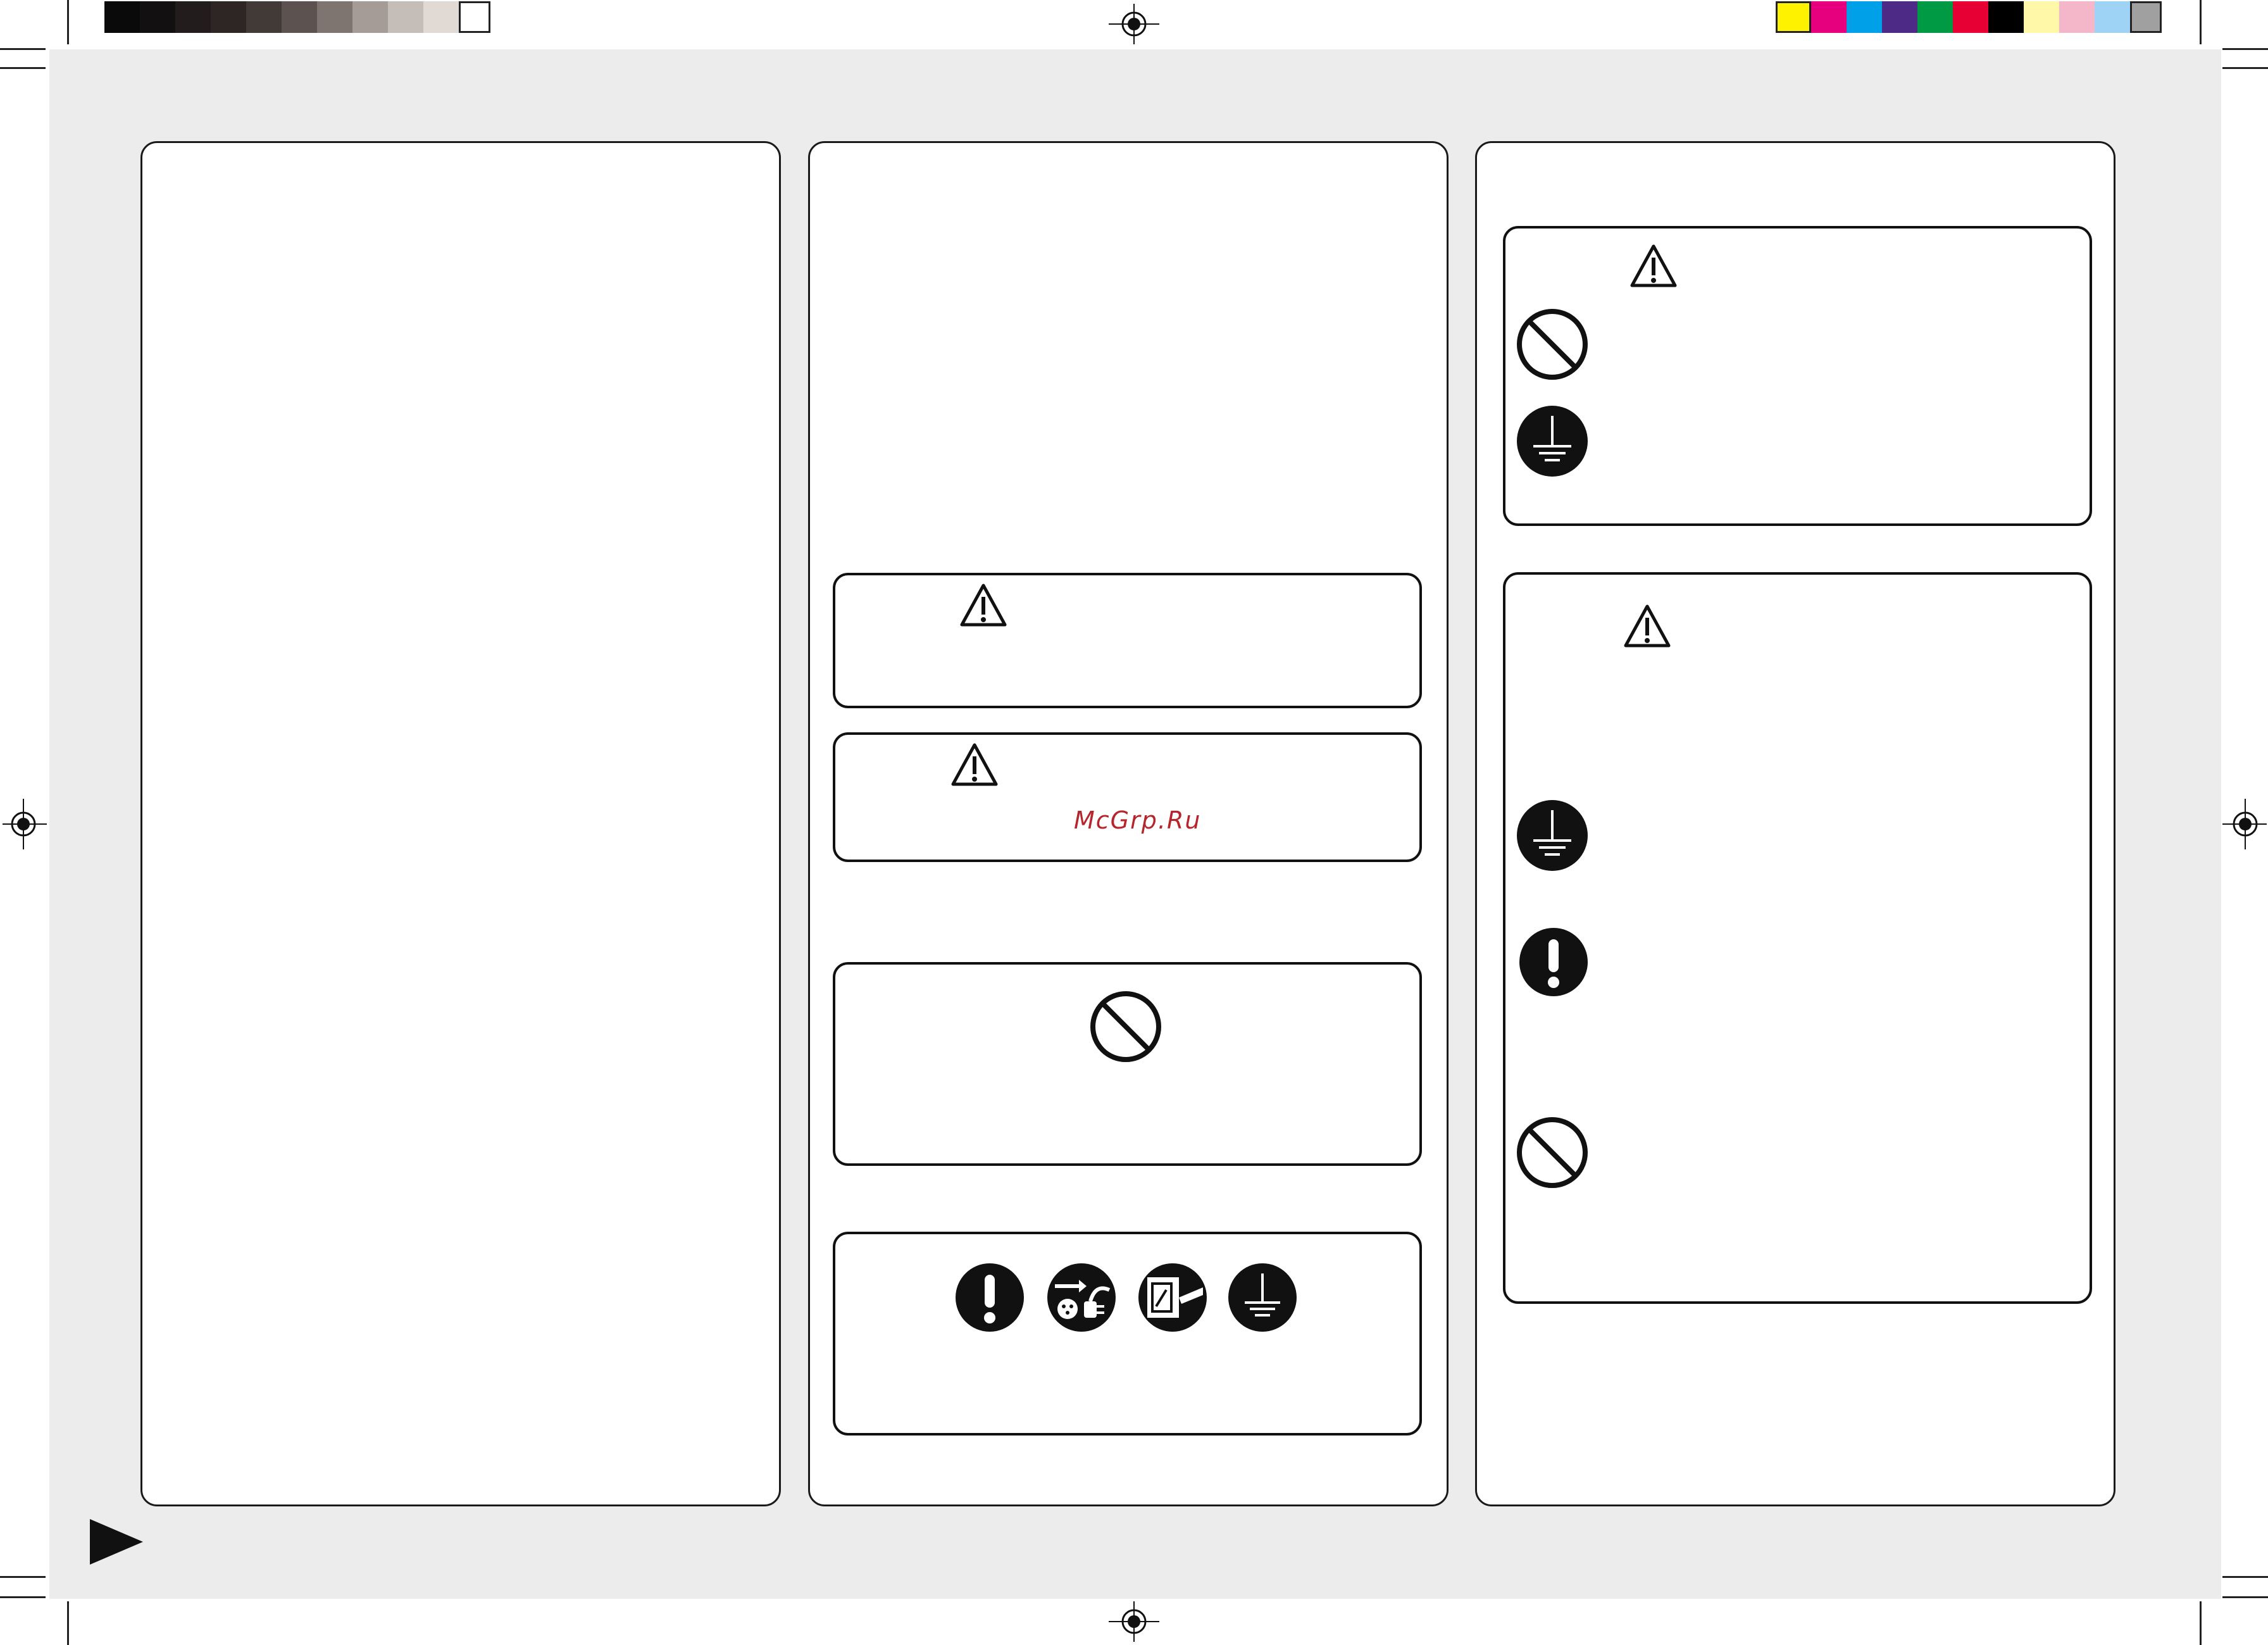 This screenshot has width=2268, height=1645. Describe the element at coordinates (1172, 1297) in the screenshot. I see `breaker-icon` at that location.